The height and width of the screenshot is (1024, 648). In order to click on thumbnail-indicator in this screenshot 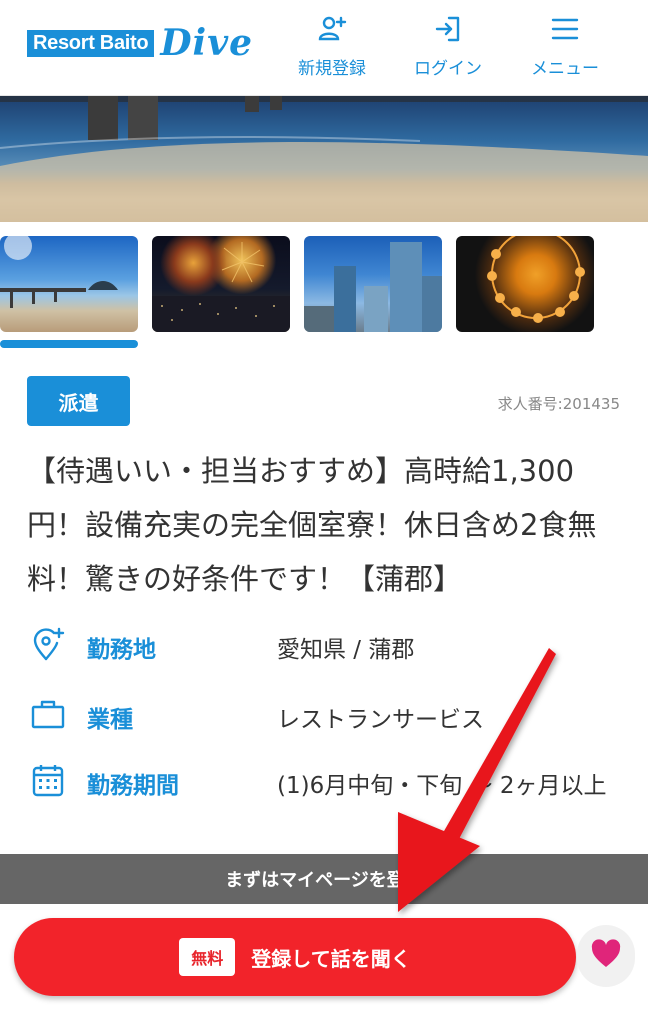, I will do `click(69, 344)`.